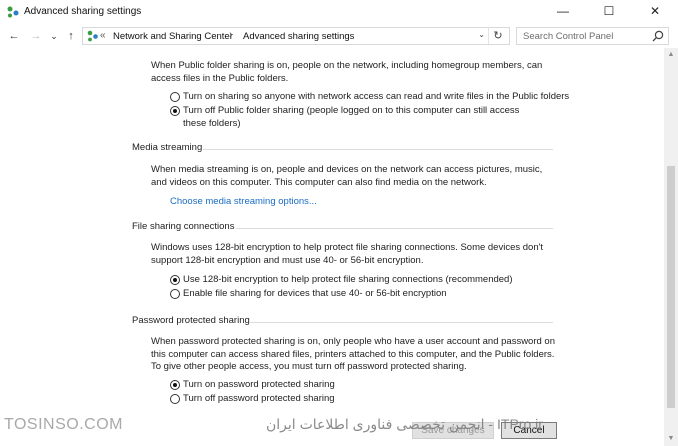 The image size is (678, 446). I want to click on scroll-down-icon: ▼, so click(671, 439).